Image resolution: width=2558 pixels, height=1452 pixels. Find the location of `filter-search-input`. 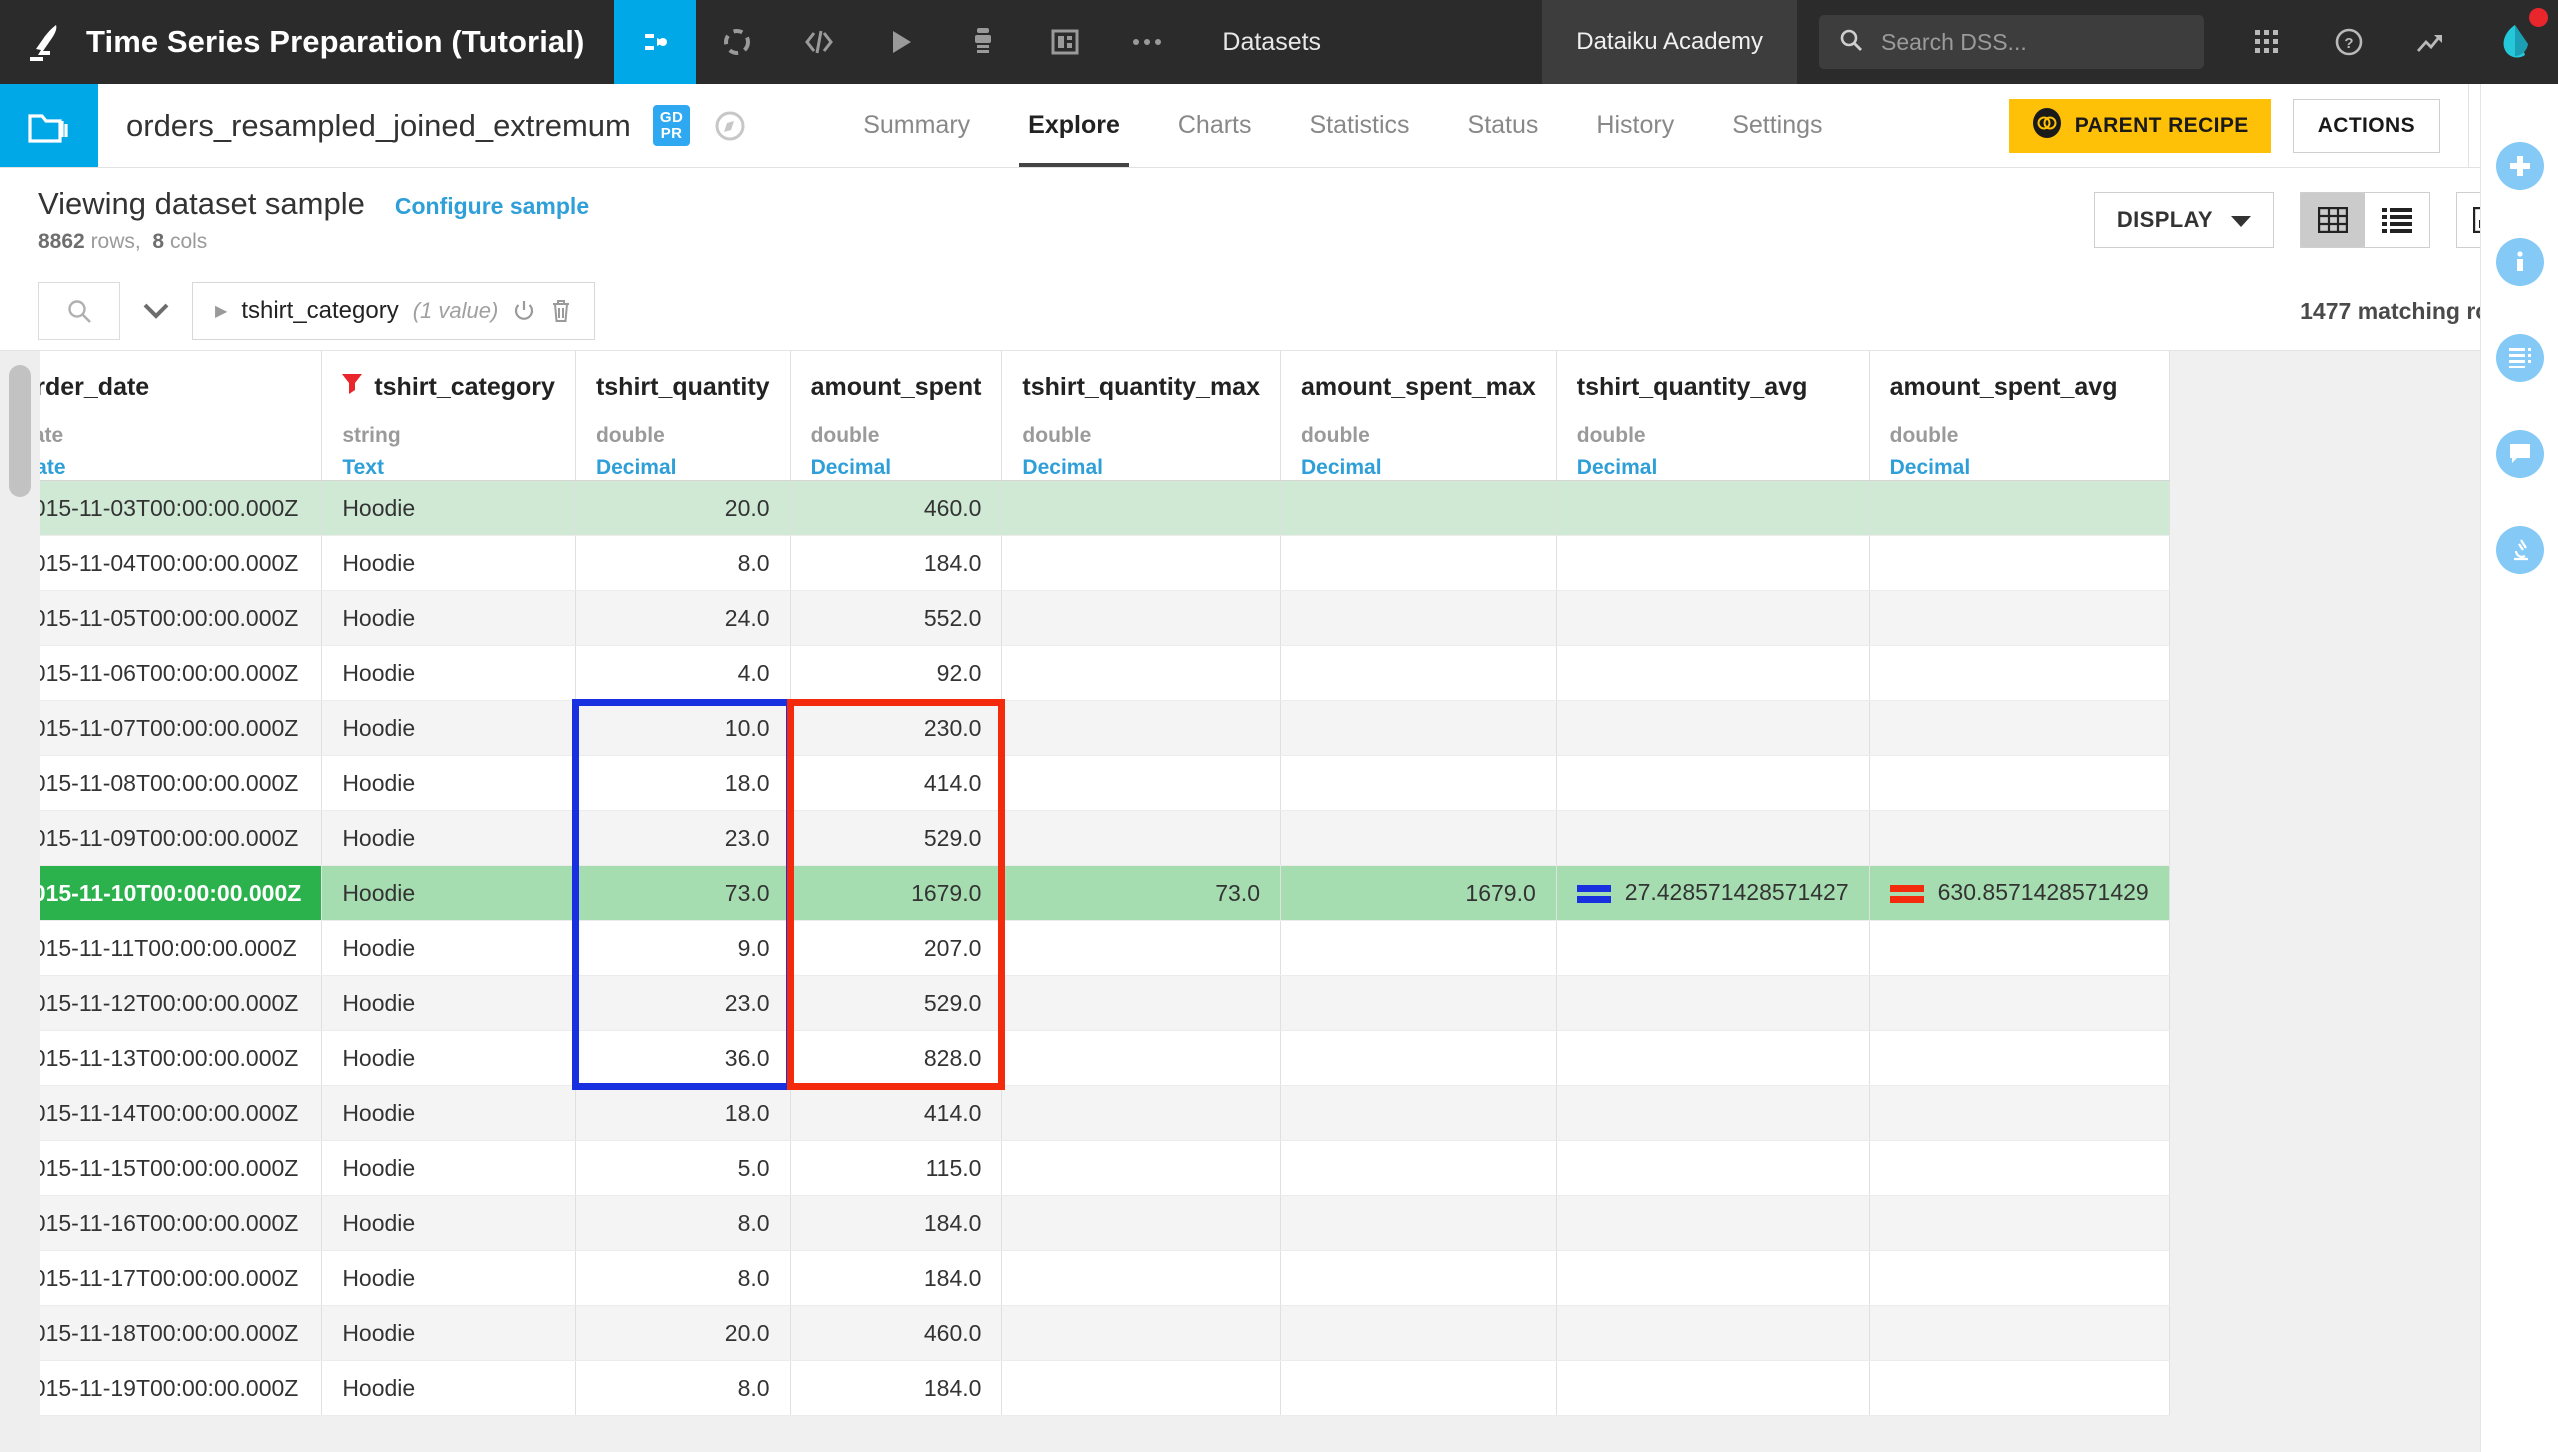

filter-search-input is located at coordinates (79, 311).